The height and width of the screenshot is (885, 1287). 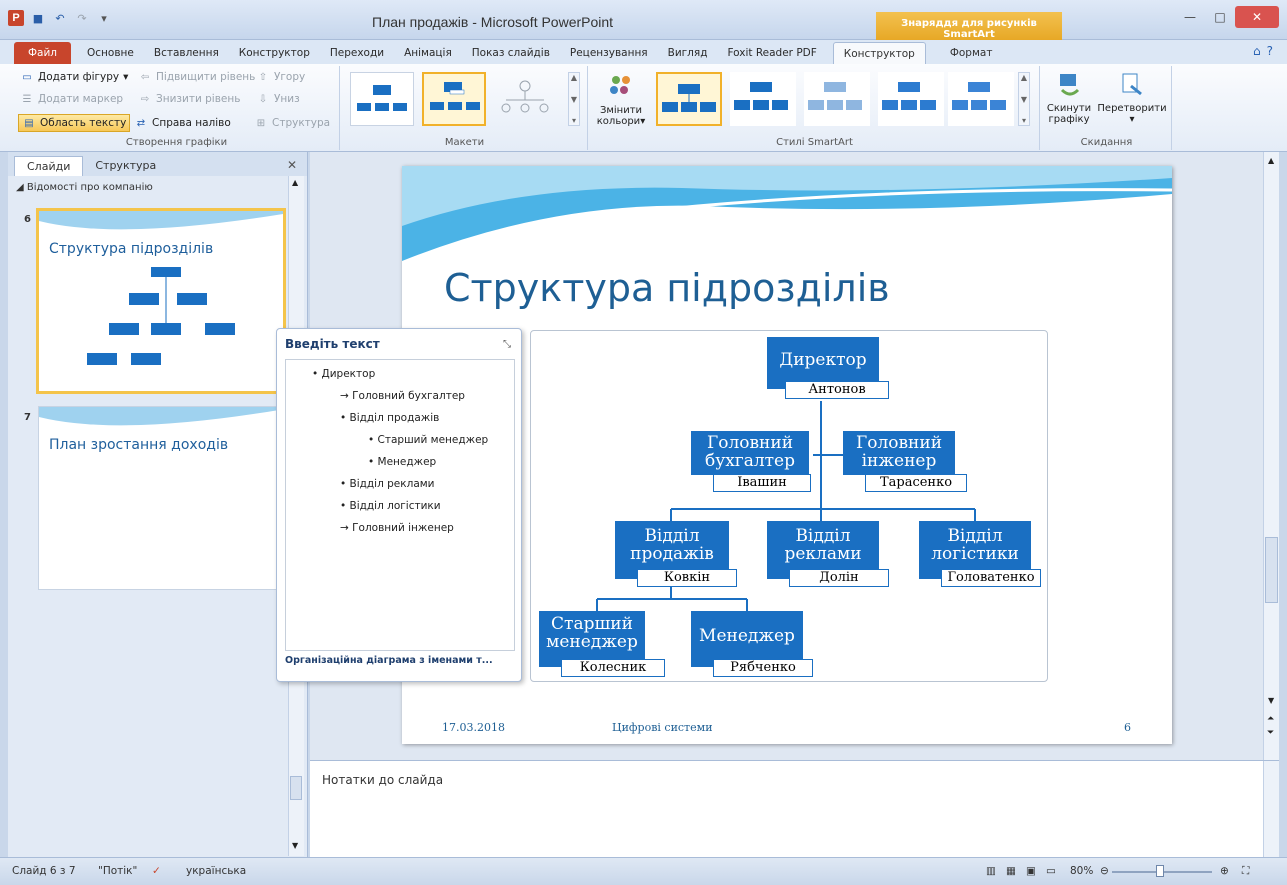 I want to click on tab-insert: Вставлення, so click(x=186, y=53).